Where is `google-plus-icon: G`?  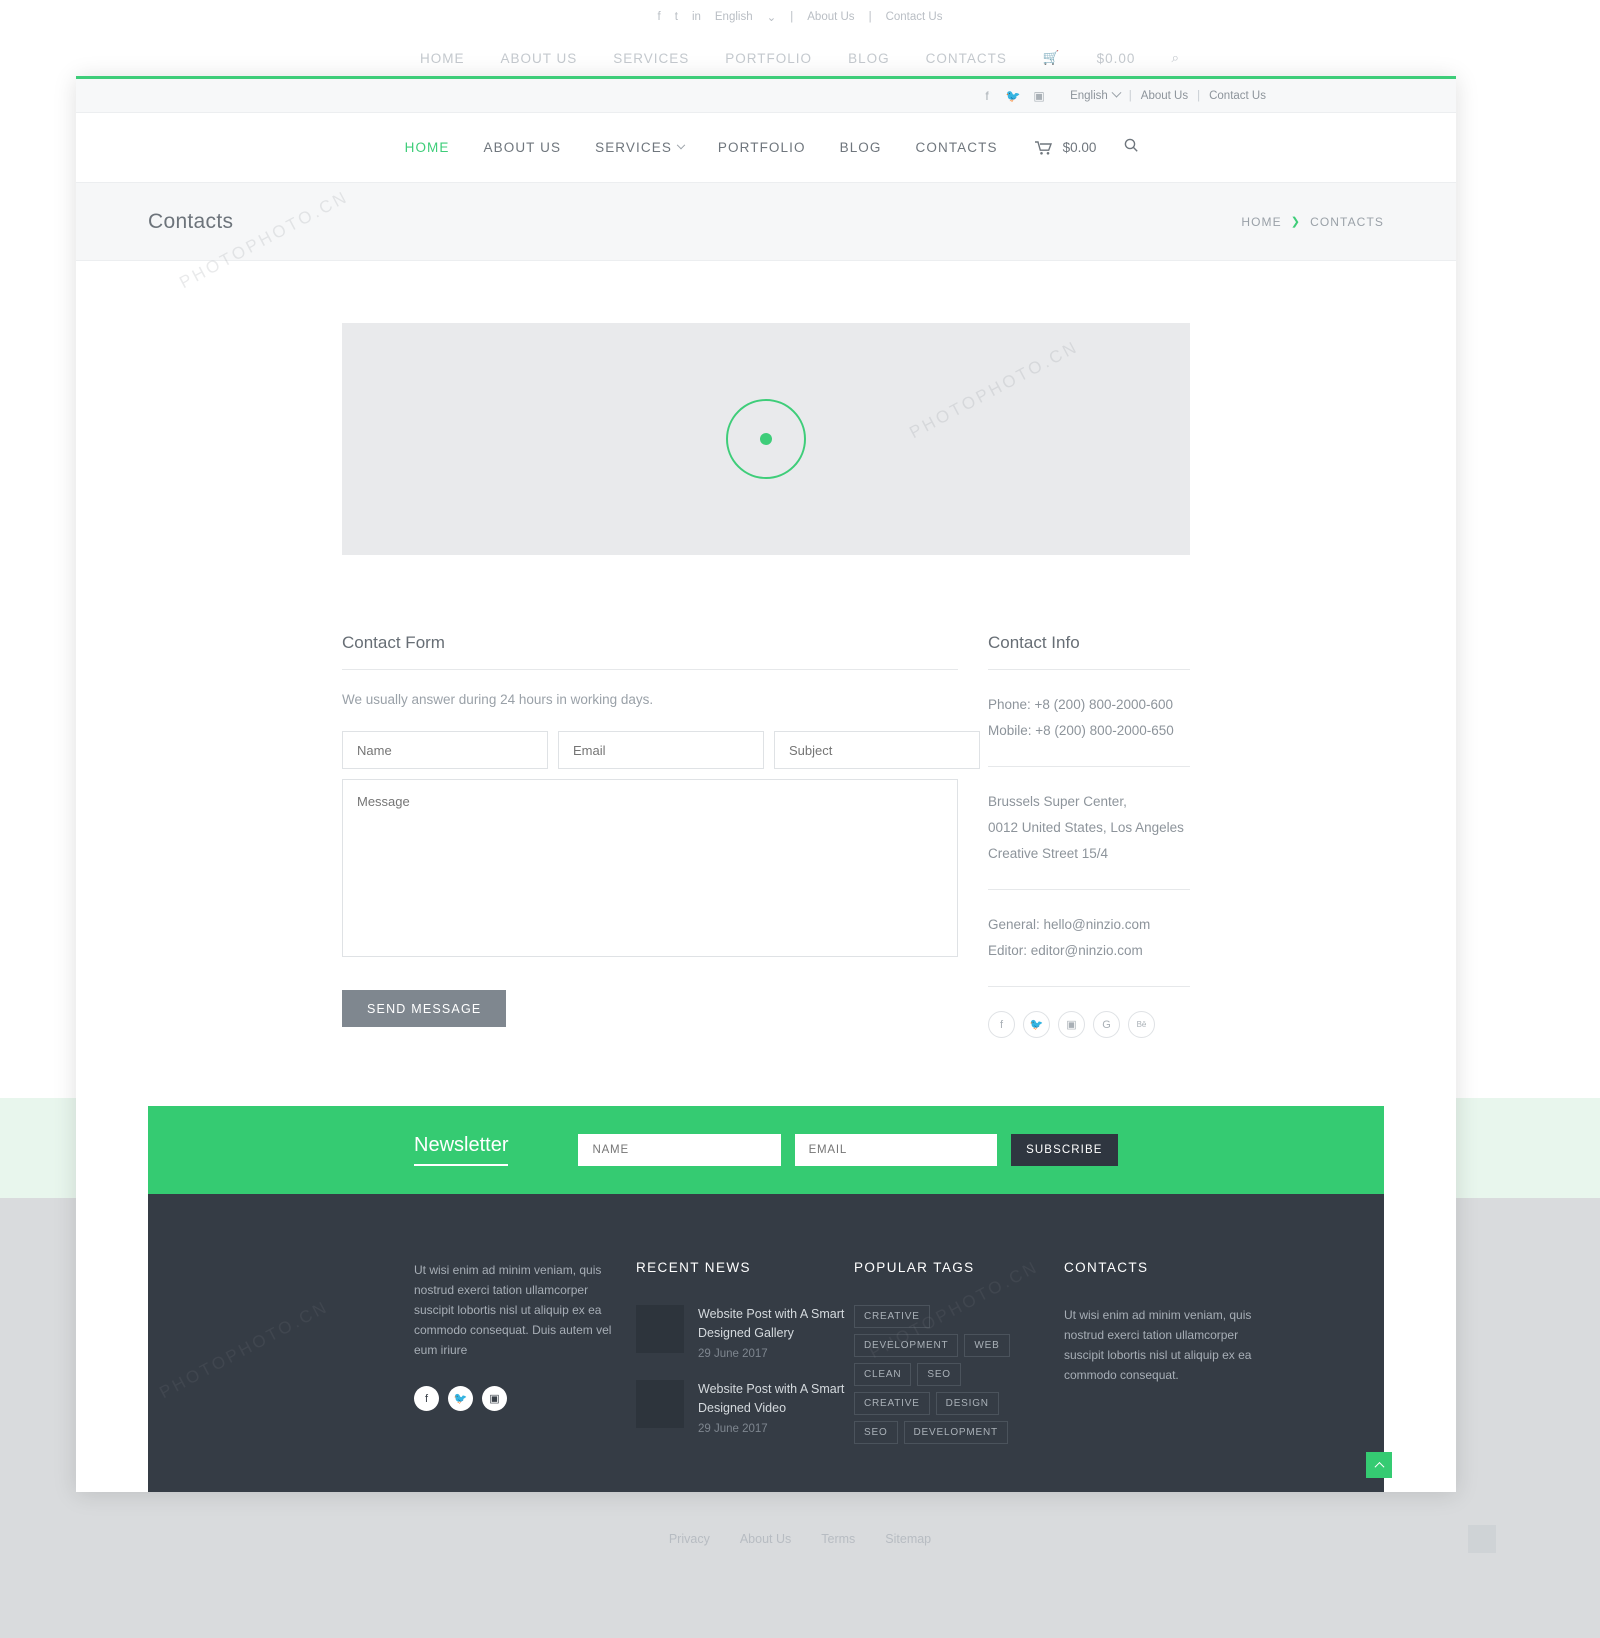
google-plus-icon: G is located at coordinates (1106, 1024).